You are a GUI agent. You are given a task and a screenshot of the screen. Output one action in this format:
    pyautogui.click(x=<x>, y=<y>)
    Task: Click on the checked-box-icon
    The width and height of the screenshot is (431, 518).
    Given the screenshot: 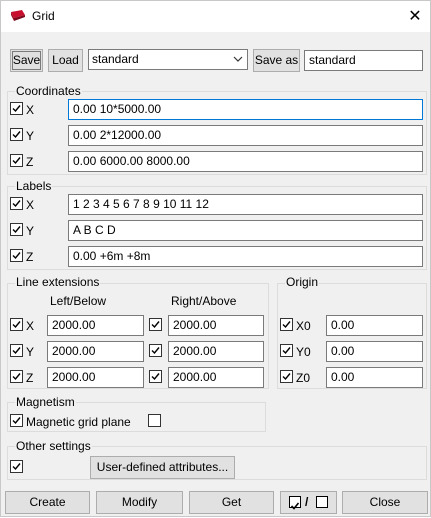 What is the action you would take?
    pyautogui.click(x=295, y=503)
    